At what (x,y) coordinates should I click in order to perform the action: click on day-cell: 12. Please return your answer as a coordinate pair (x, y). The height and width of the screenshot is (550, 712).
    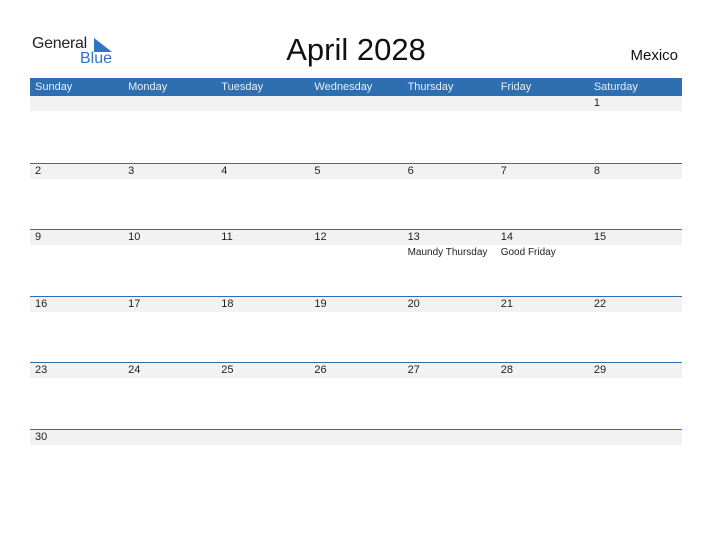
    Looking at the image, I should click on (355, 263).